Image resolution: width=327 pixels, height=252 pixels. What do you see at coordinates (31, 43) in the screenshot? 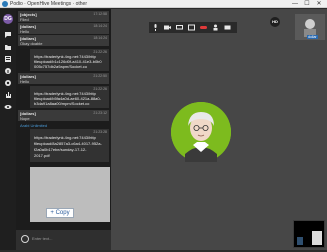
I see `message-body: Okay doable` at bounding box center [31, 43].